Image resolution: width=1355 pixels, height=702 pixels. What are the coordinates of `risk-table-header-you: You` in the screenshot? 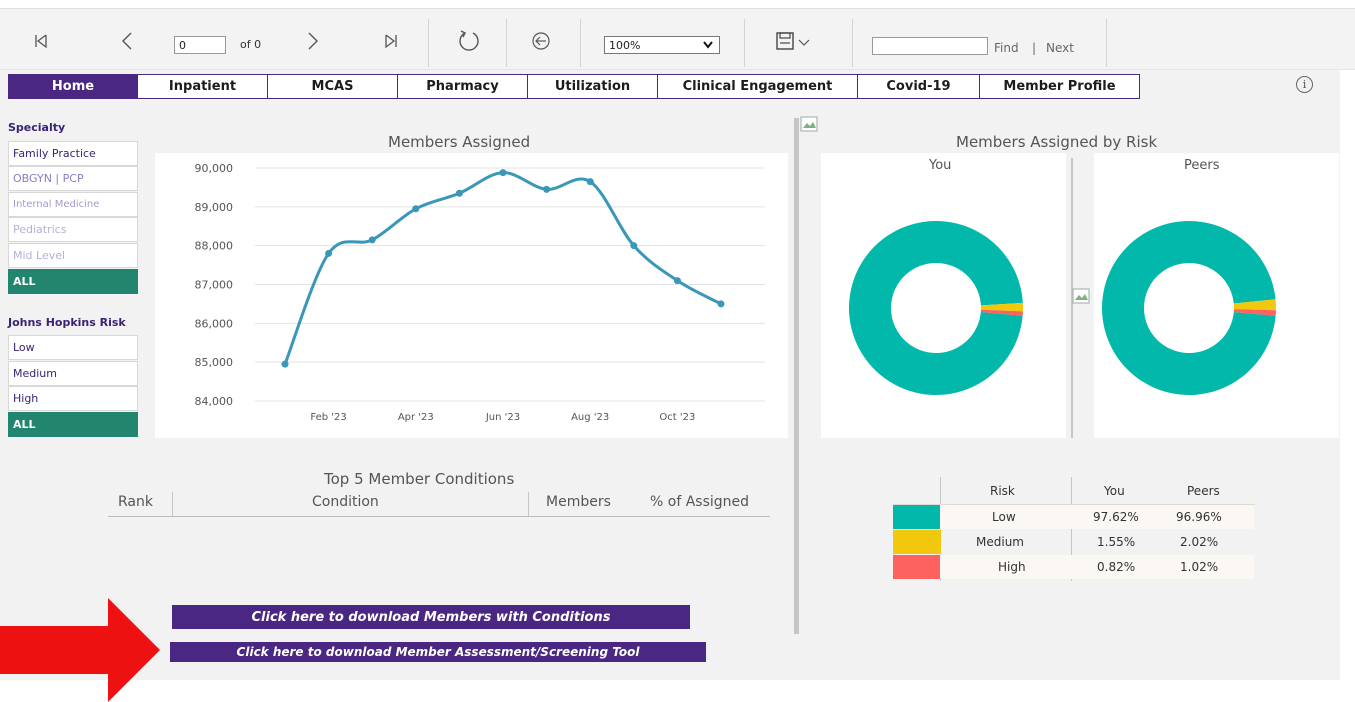 It's located at (1114, 491).